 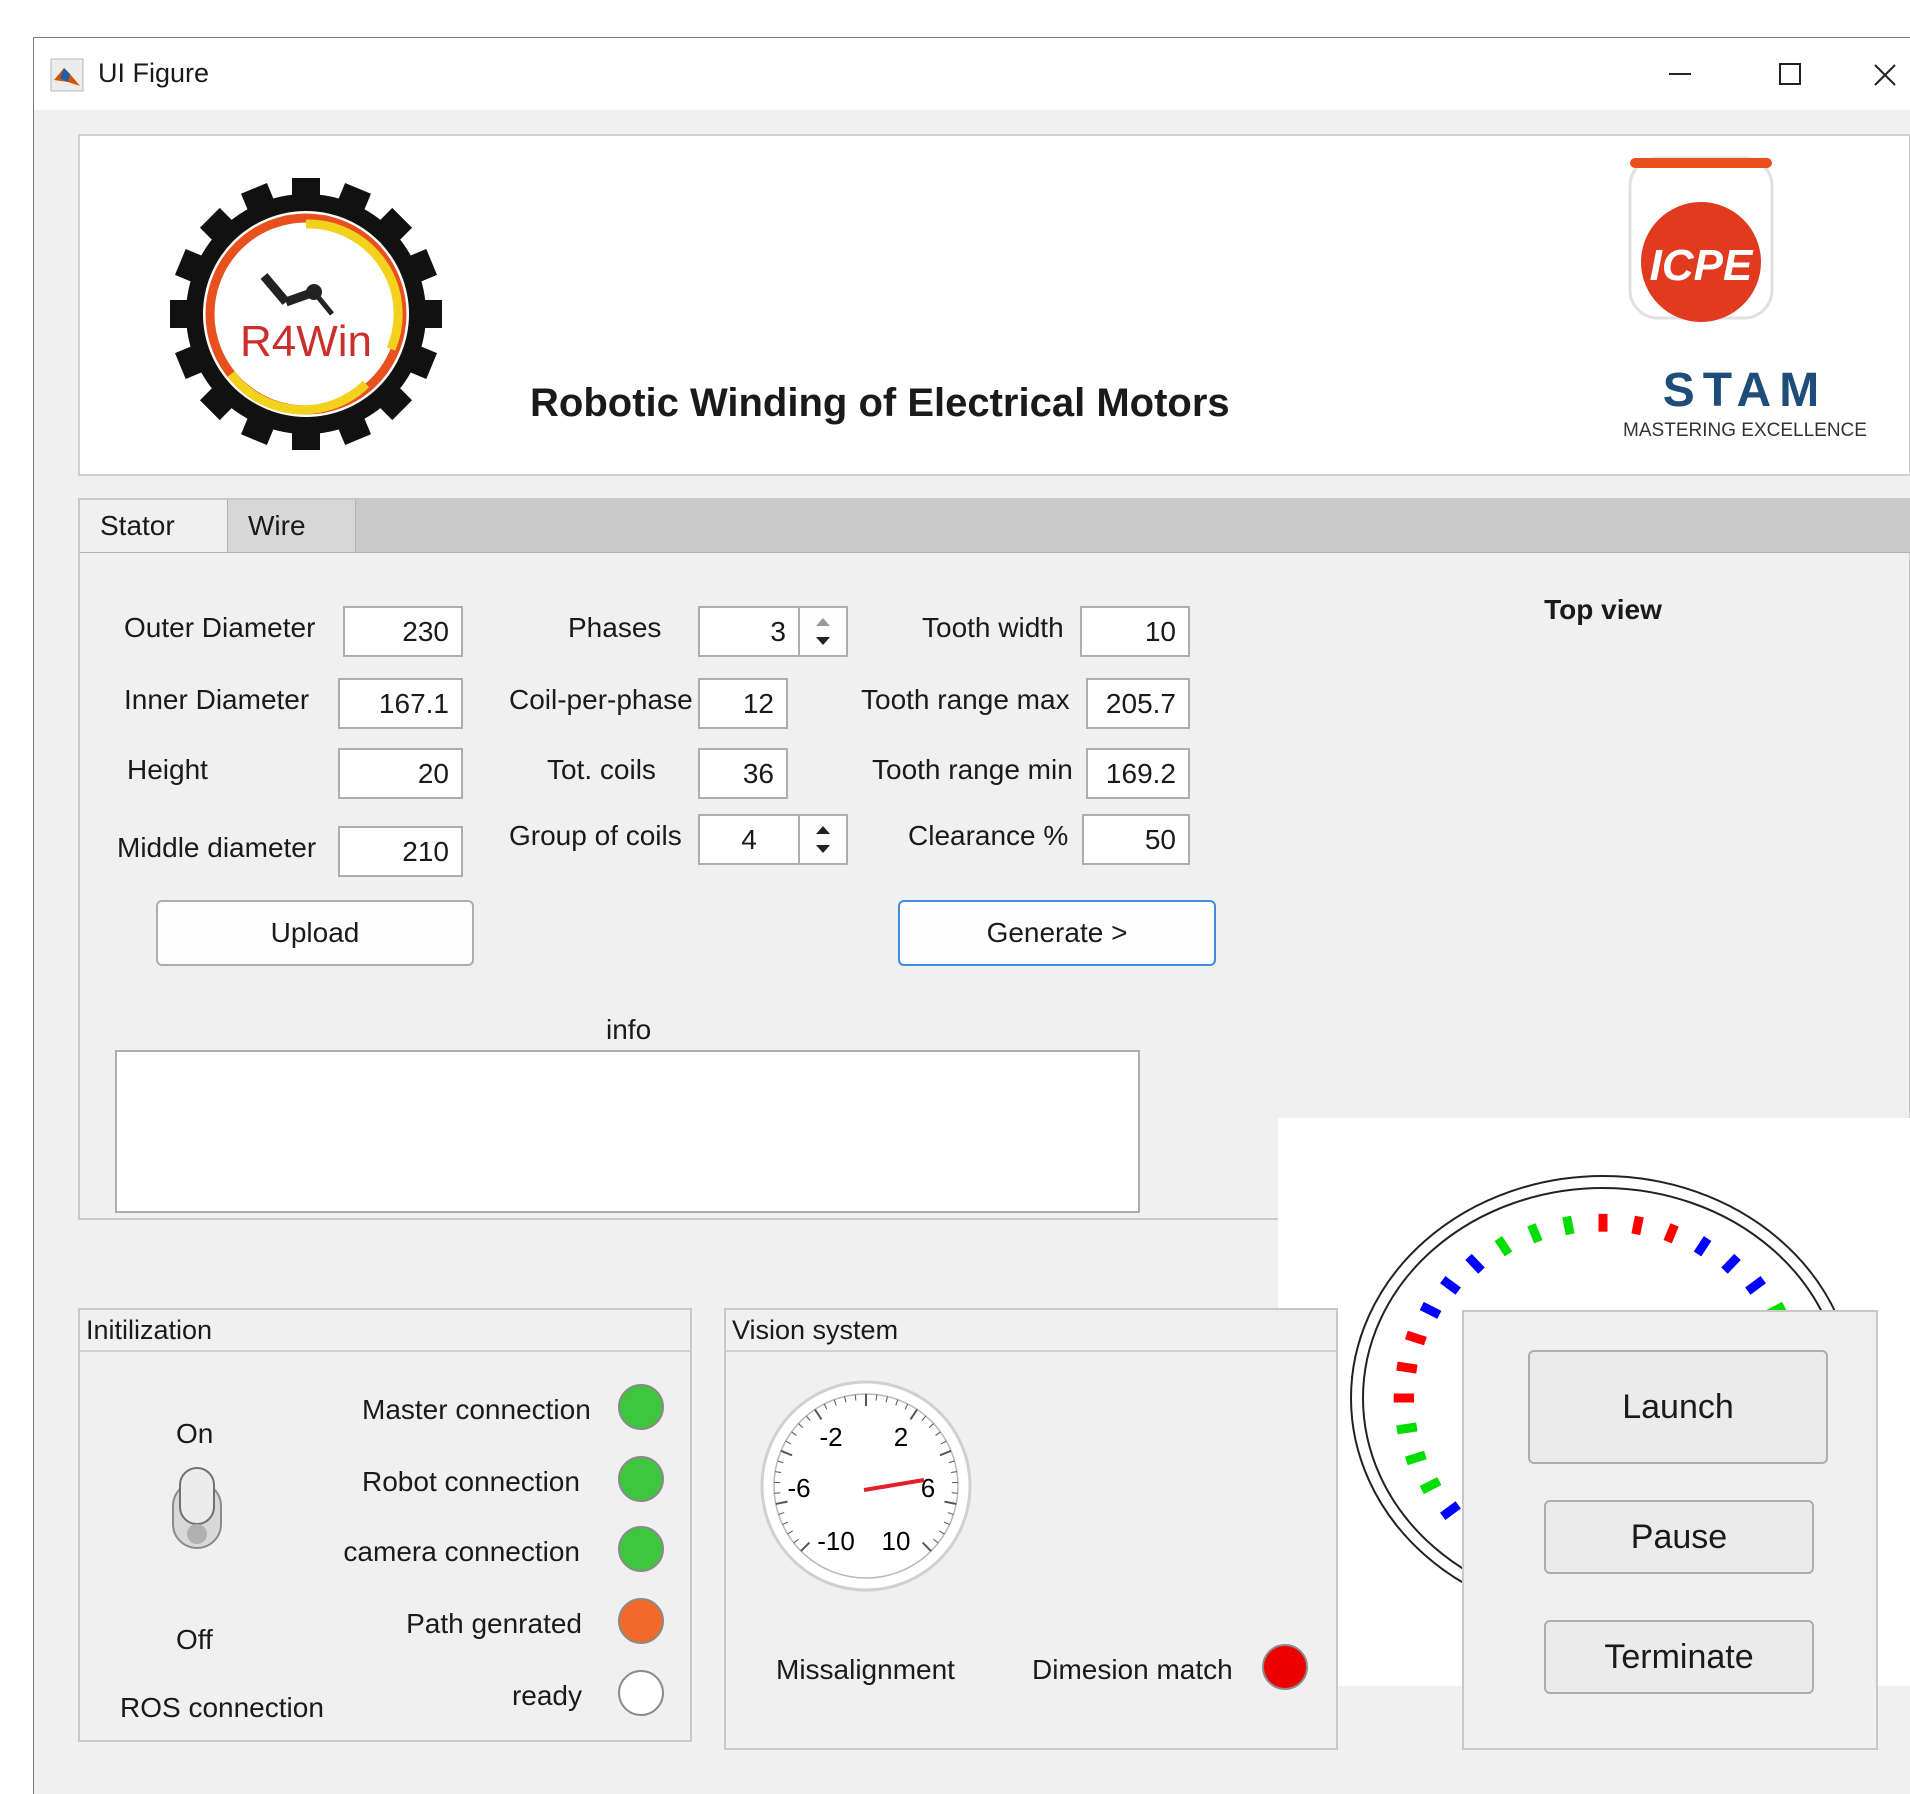 I want to click on tab-wire: Wire, so click(x=292, y=526).